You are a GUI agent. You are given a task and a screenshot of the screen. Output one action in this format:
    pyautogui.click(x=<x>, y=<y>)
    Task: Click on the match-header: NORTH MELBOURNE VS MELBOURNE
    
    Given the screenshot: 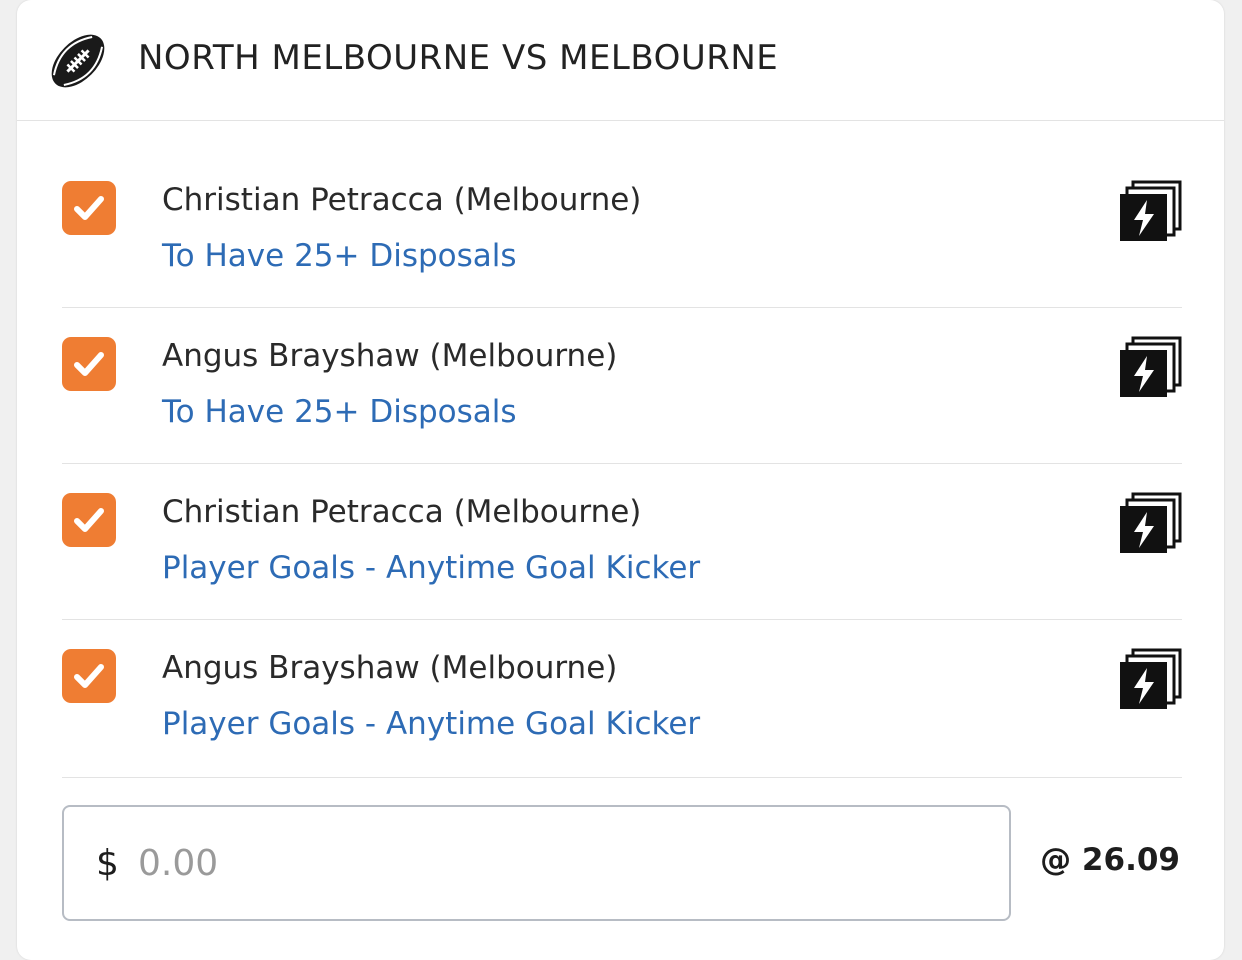 What is the action you would take?
    pyautogui.click(x=620, y=60)
    